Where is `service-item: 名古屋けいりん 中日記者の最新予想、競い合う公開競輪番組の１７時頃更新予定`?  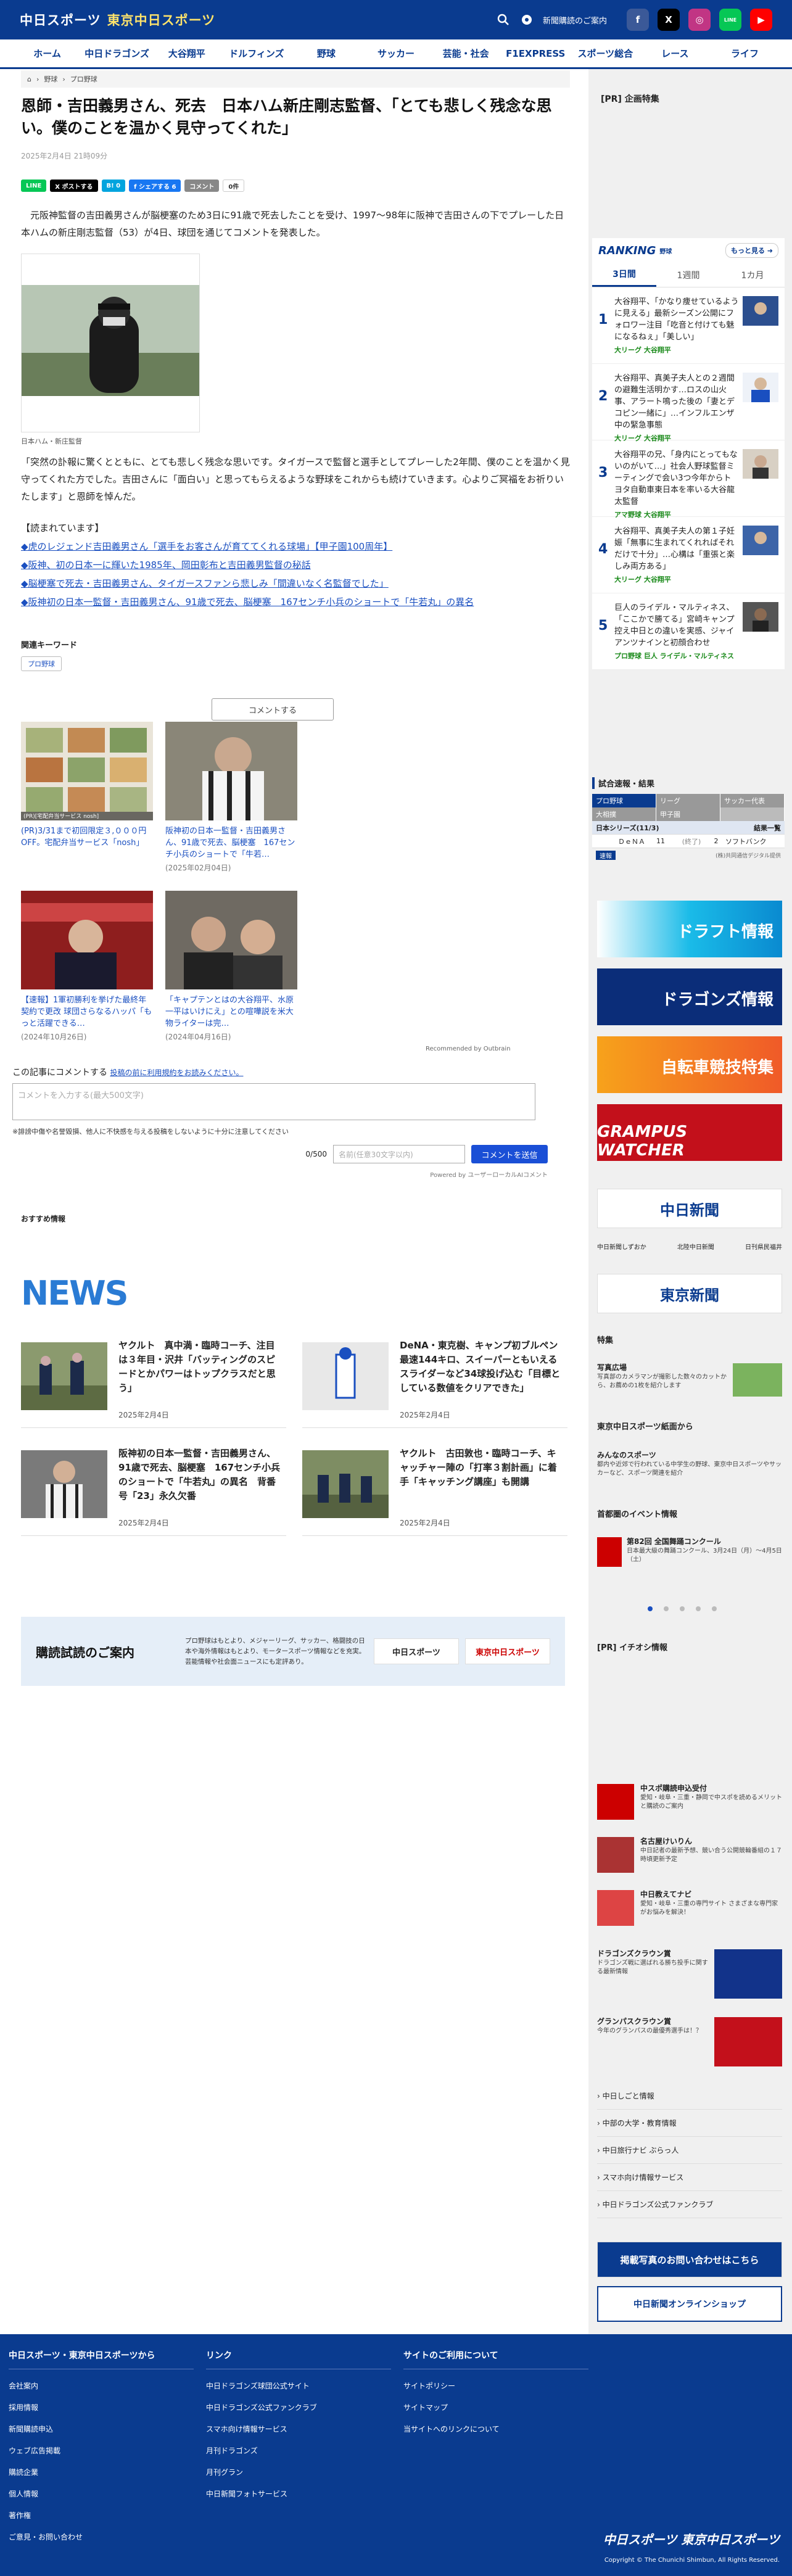 service-item: 名古屋けいりん 中日記者の最新予想、競い合う公開競輪番組の１７時頃更新予定 is located at coordinates (689, 1855).